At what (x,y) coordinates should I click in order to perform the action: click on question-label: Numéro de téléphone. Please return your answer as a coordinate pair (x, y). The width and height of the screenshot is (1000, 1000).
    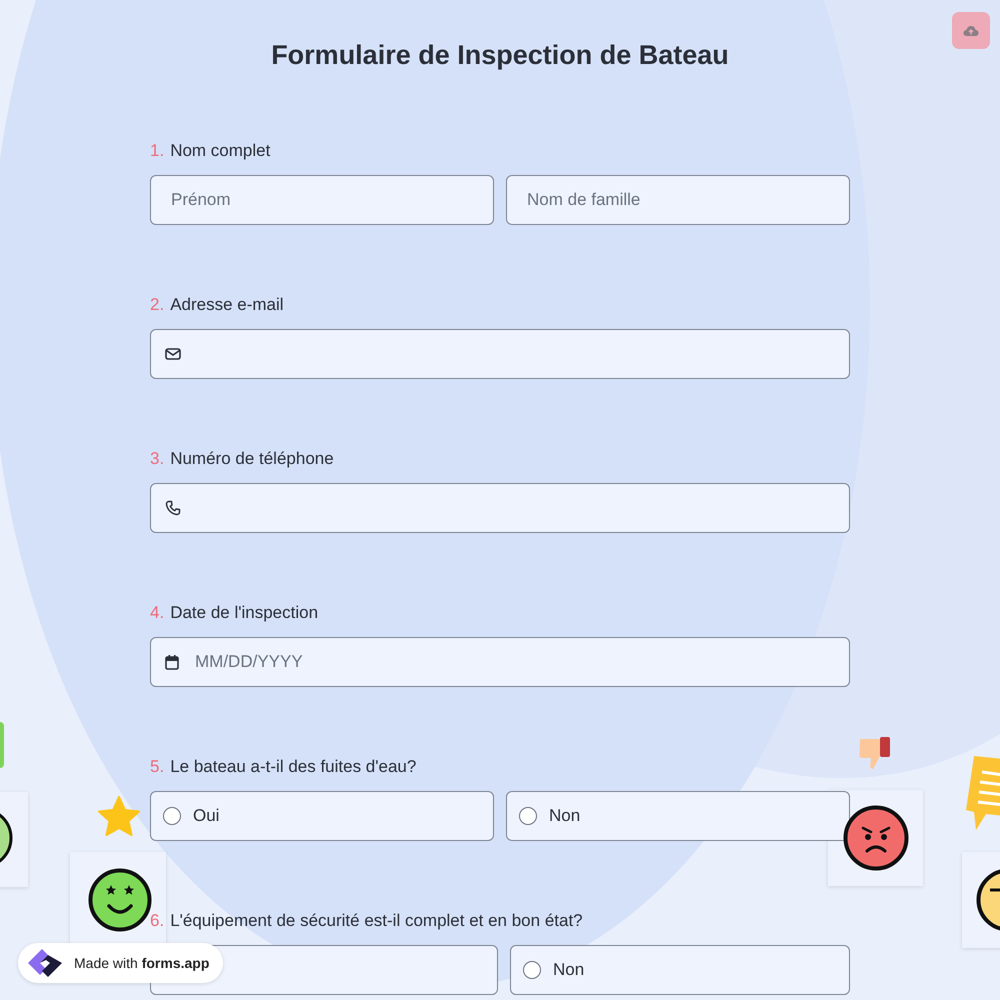
    Looking at the image, I should click on (252, 459).